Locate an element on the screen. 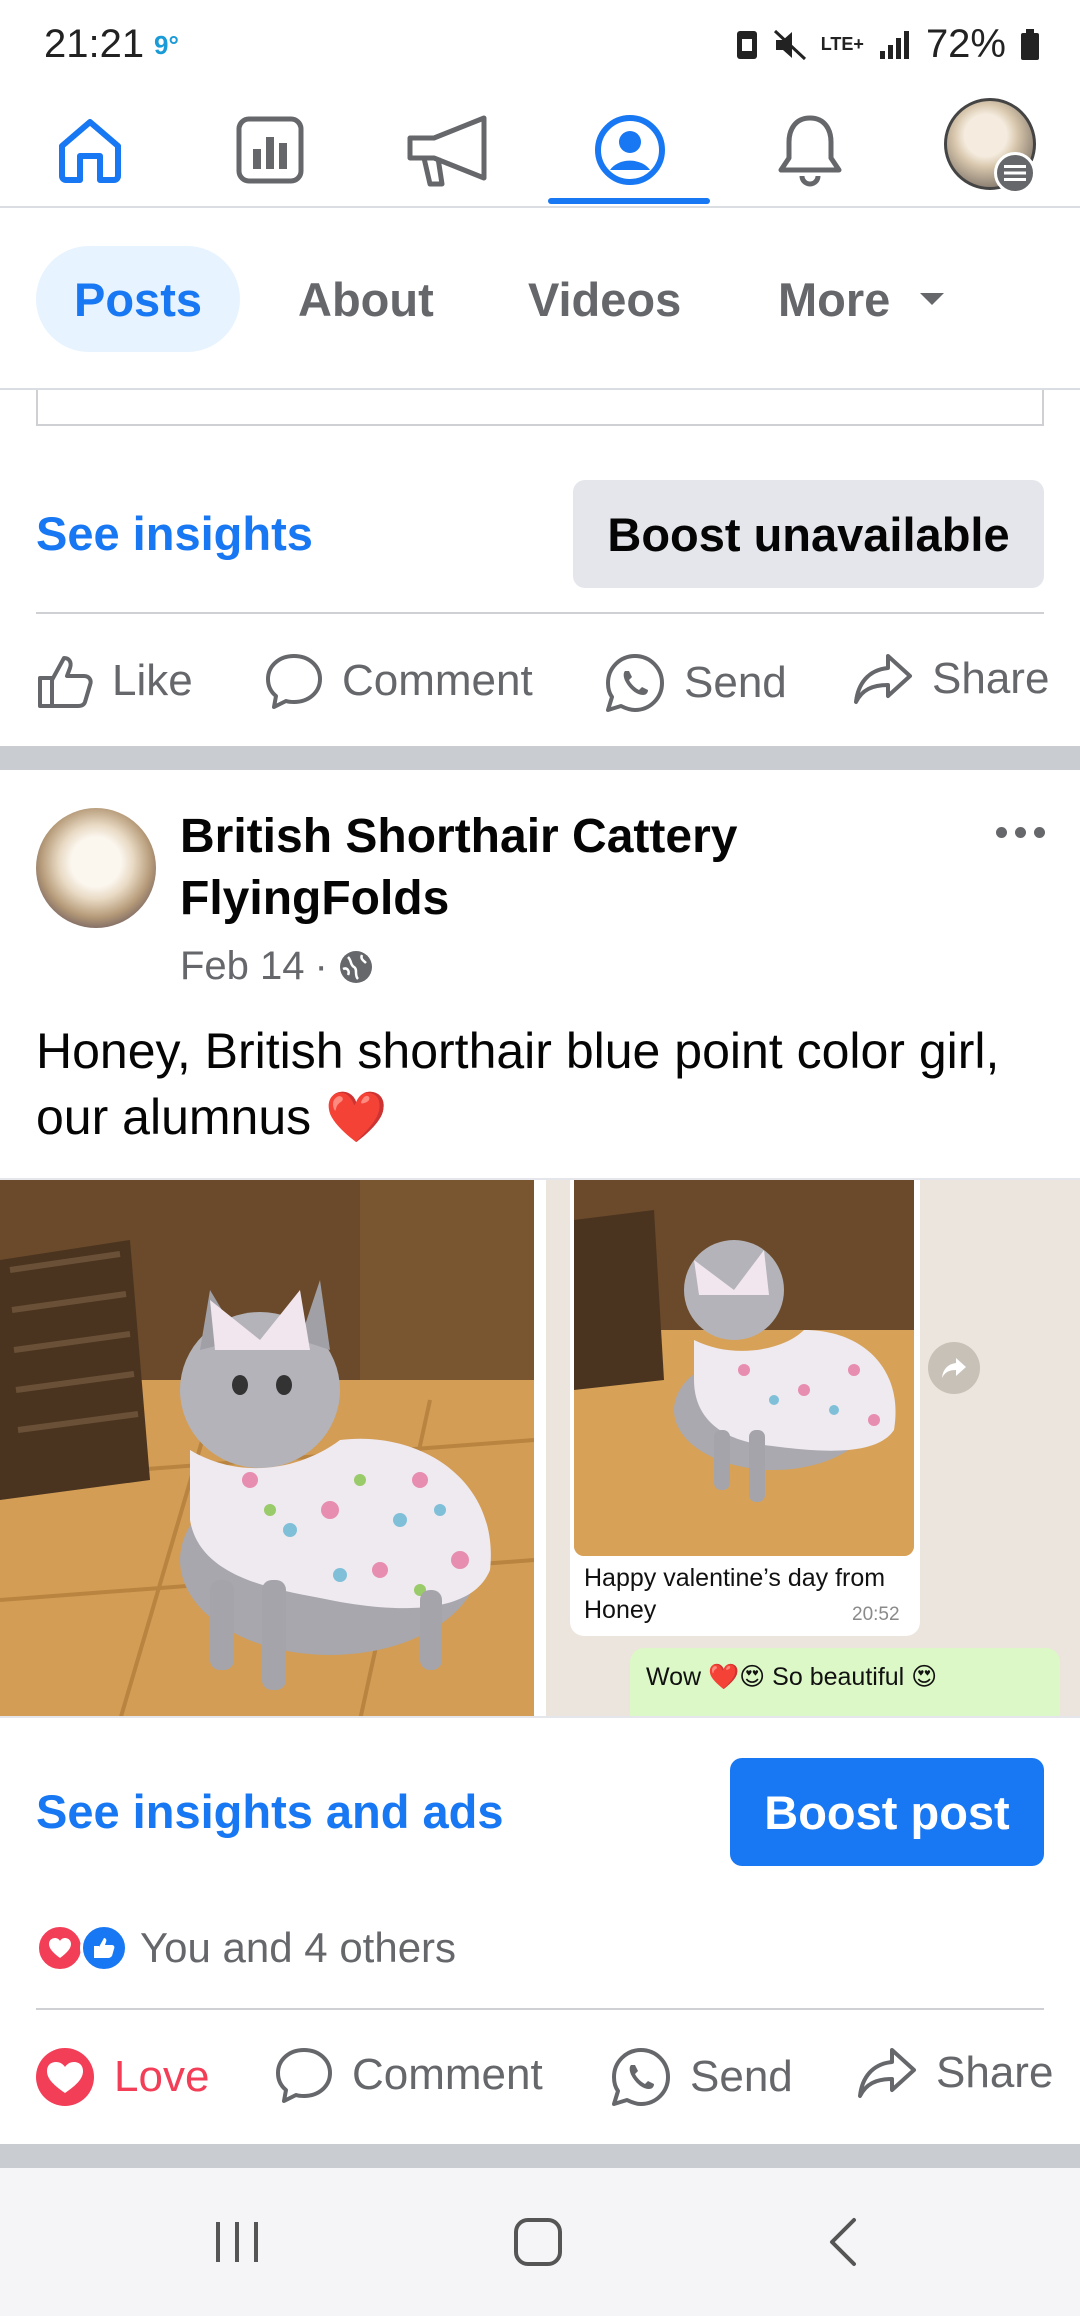 The image size is (1080, 2316). ads-megaphone-icon is located at coordinates (450, 150).